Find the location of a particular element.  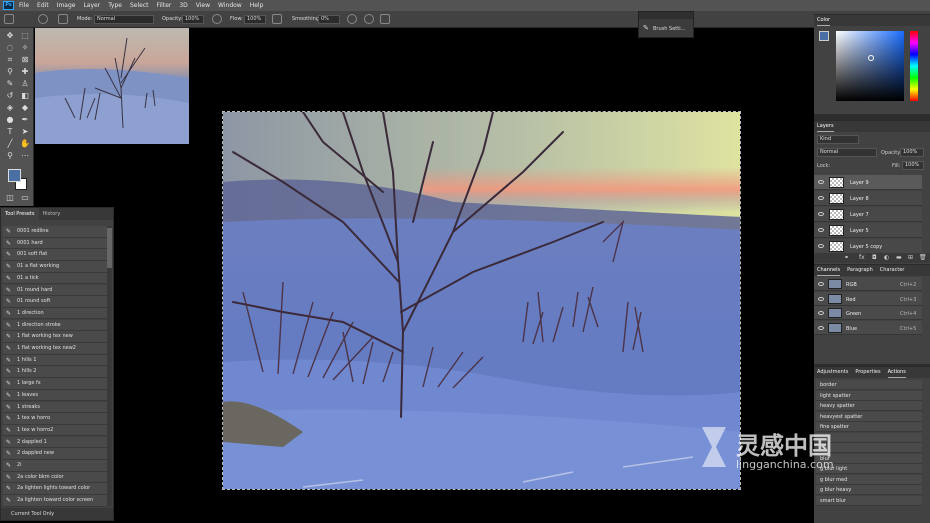

zoom-tool-icon: ⚲ is located at coordinates (10, 155).